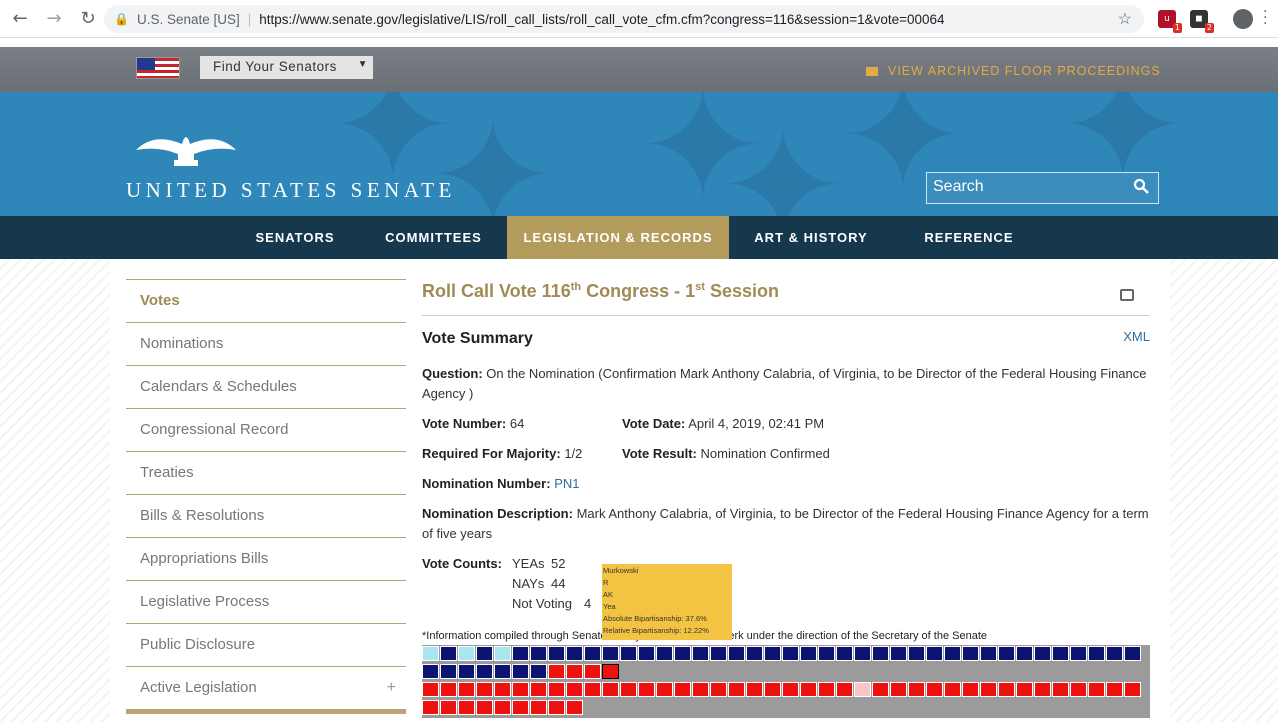 The image size is (1278, 722). I want to click on nomination-number-link: PN1, so click(566, 483).